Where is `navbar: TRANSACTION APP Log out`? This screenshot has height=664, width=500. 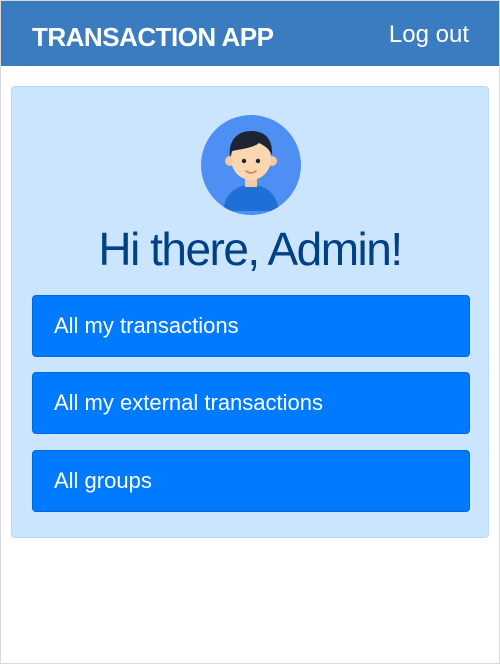
navbar: TRANSACTION APP Log out is located at coordinates (250, 33).